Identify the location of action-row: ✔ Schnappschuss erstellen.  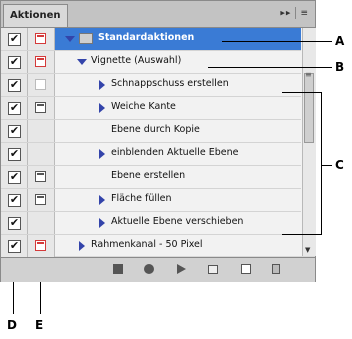
(151, 85).